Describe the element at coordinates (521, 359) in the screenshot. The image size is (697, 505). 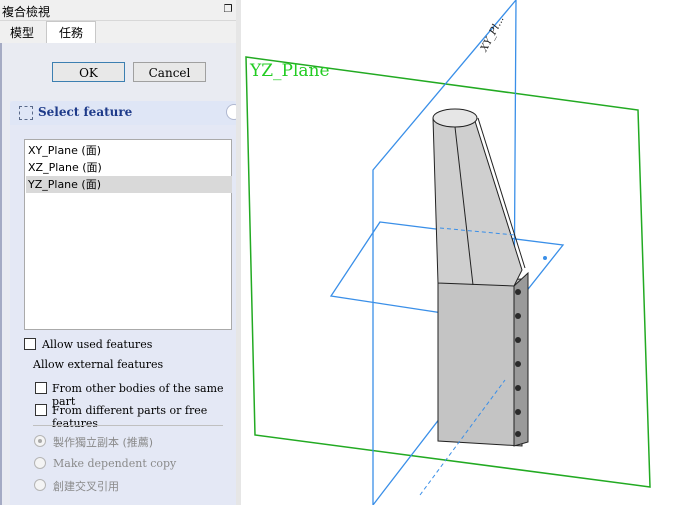
I see `body-side-face` at that location.